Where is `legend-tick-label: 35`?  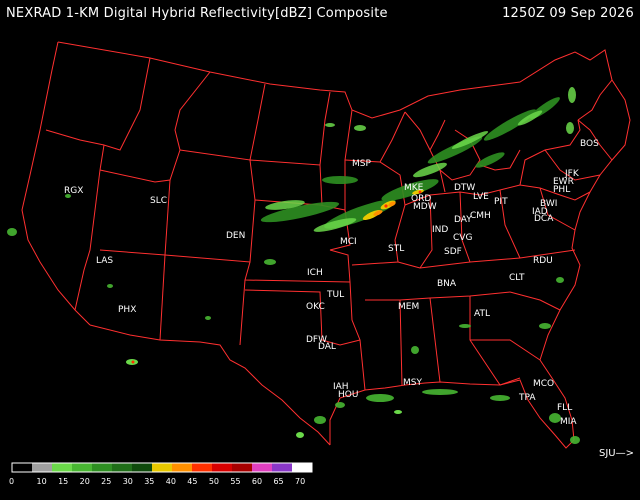
legend-tick-label: 35 is located at coordinates (149, 481).